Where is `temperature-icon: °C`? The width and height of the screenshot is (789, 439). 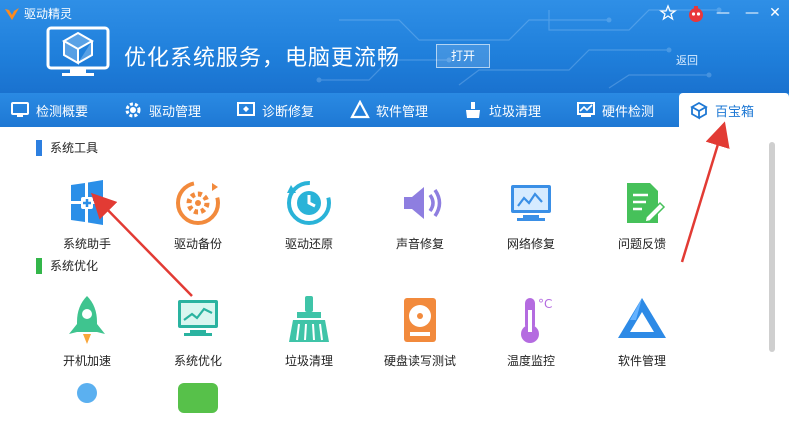
temperature-icon: °C is located at coordinates (536, 320).